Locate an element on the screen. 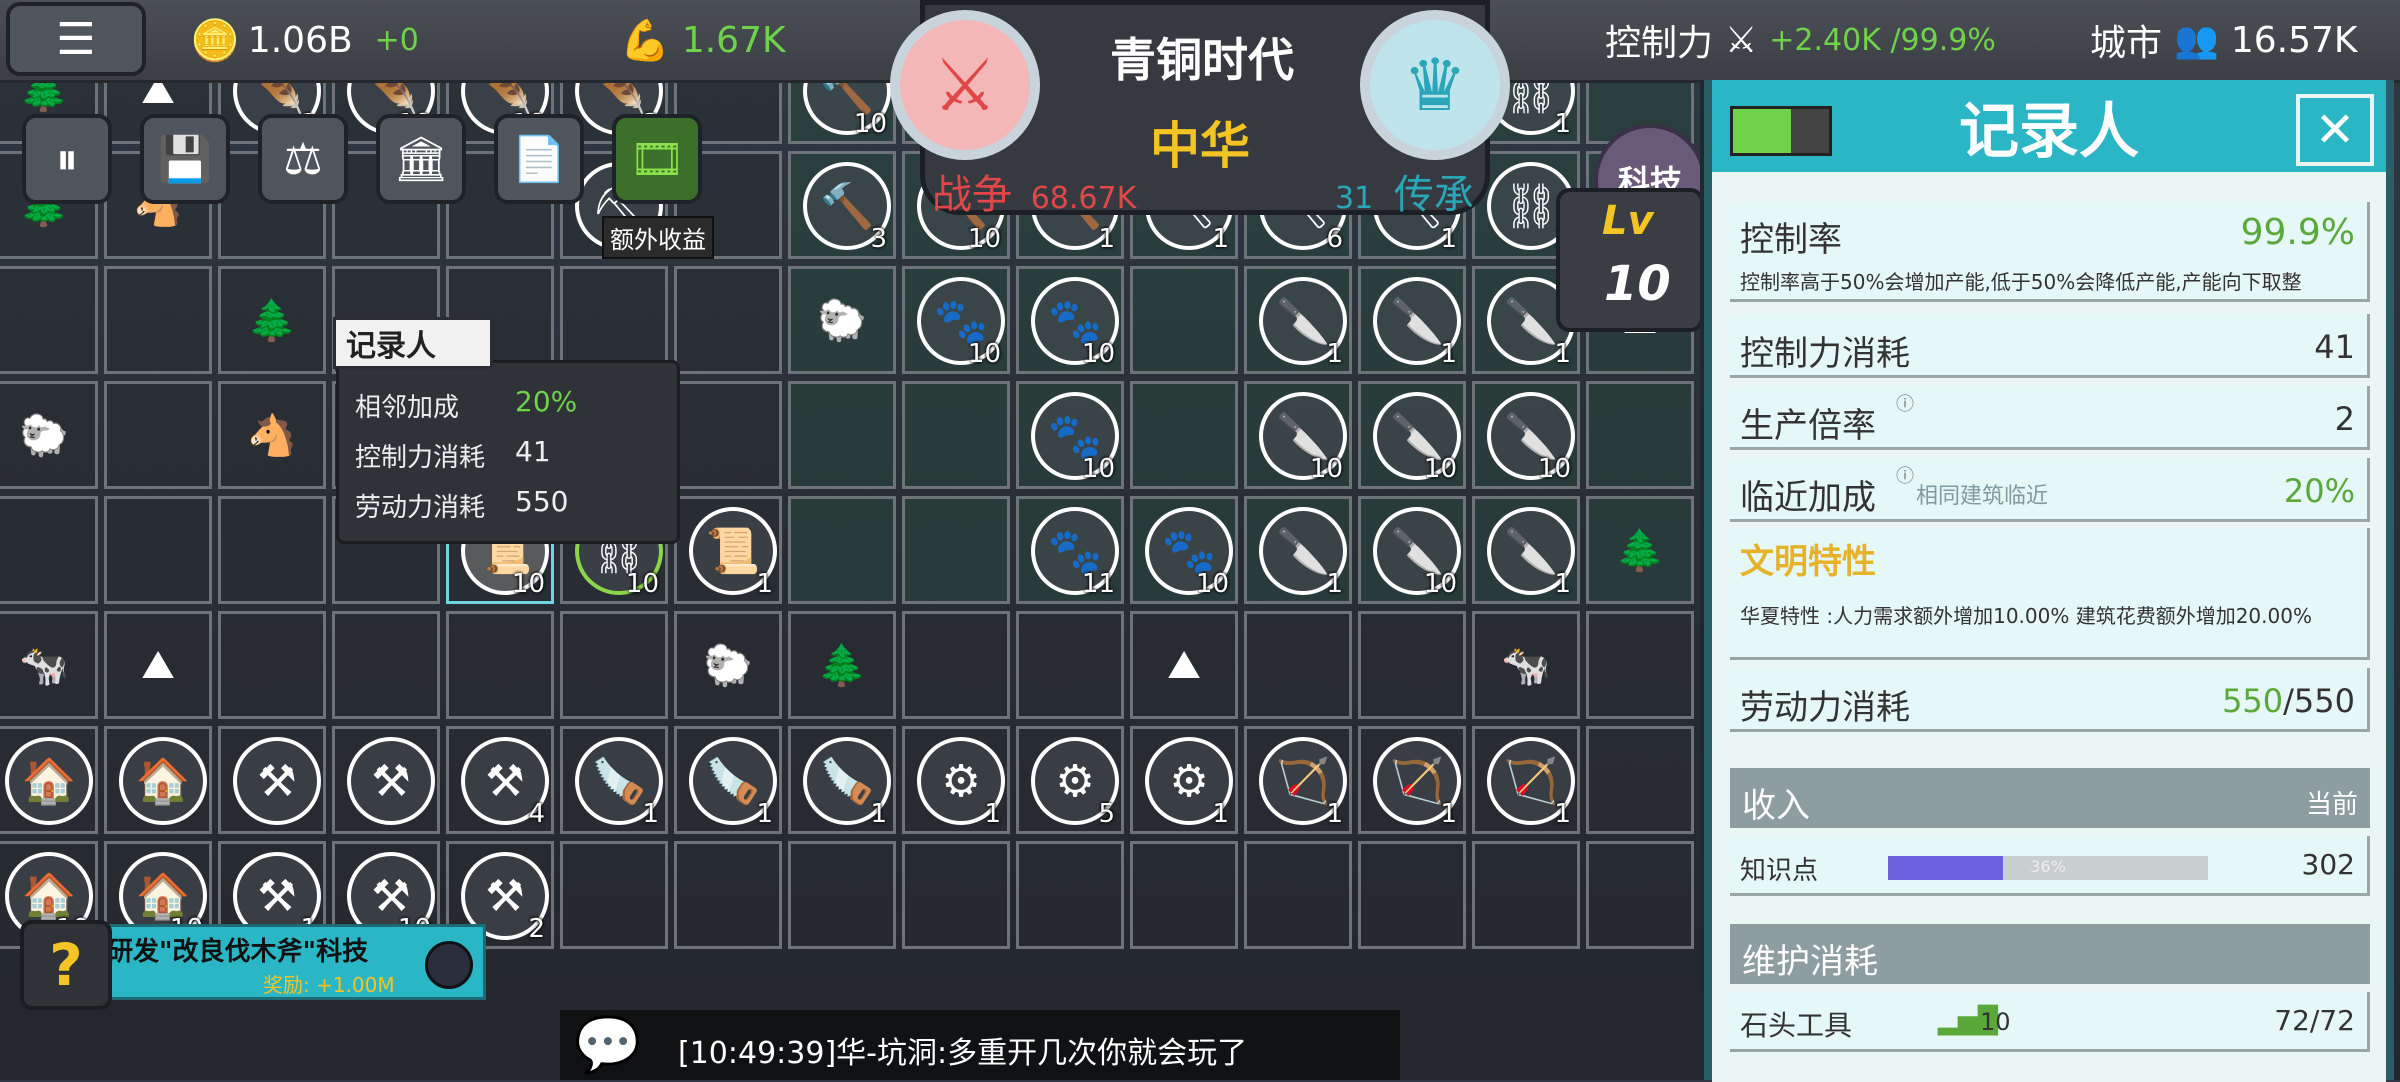 The width and height of the screenshot is (2400, 1082). war-medal: ⚔ is located at coordinates (965, 85).